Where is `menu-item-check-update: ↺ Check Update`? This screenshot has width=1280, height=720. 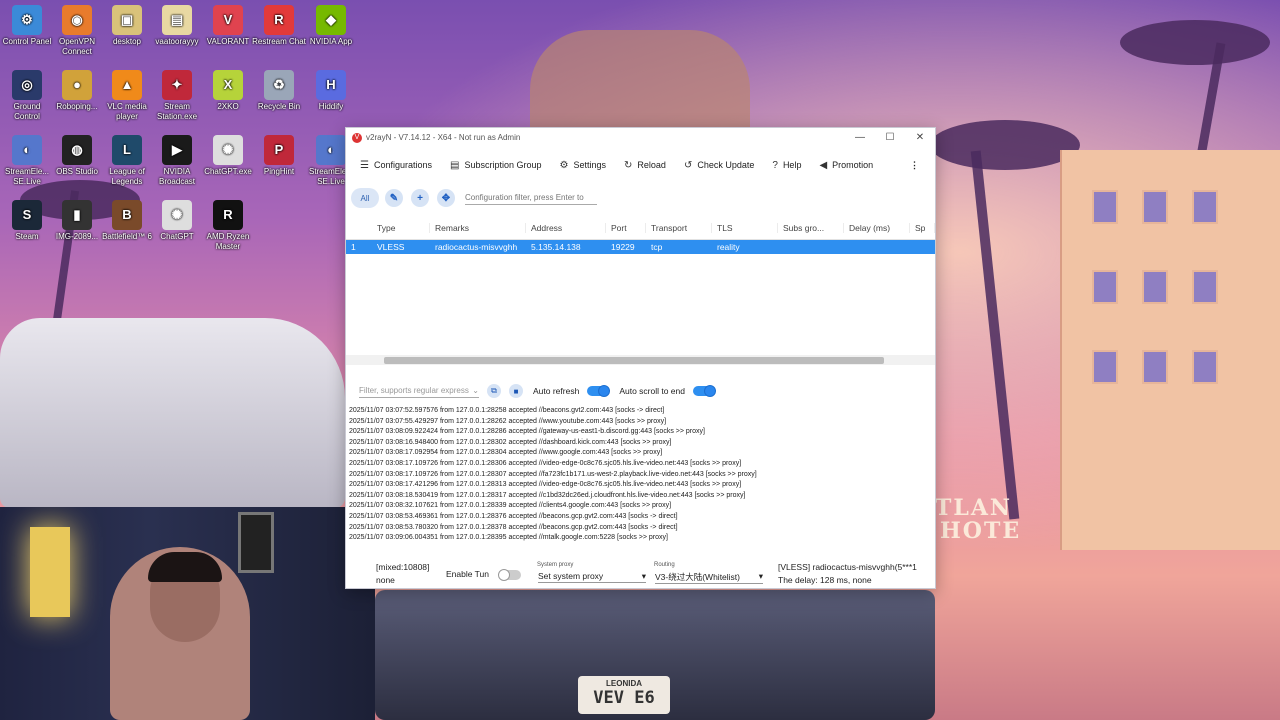
menu-item-check-update: ↺ Check Update is located at coordinates (719, 165).